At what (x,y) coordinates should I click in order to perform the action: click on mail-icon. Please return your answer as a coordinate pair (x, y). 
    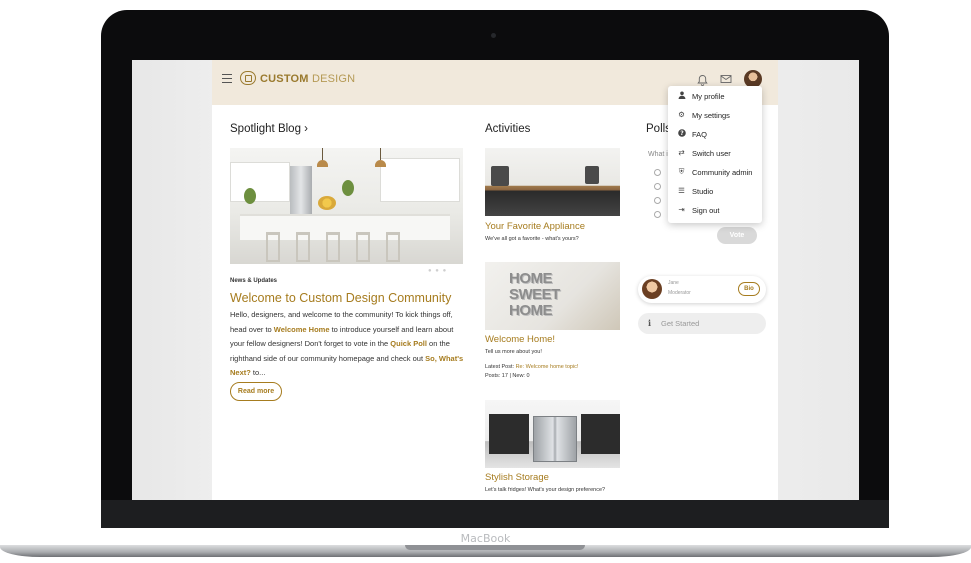
    Looking at the image, I should click on (726, 80).